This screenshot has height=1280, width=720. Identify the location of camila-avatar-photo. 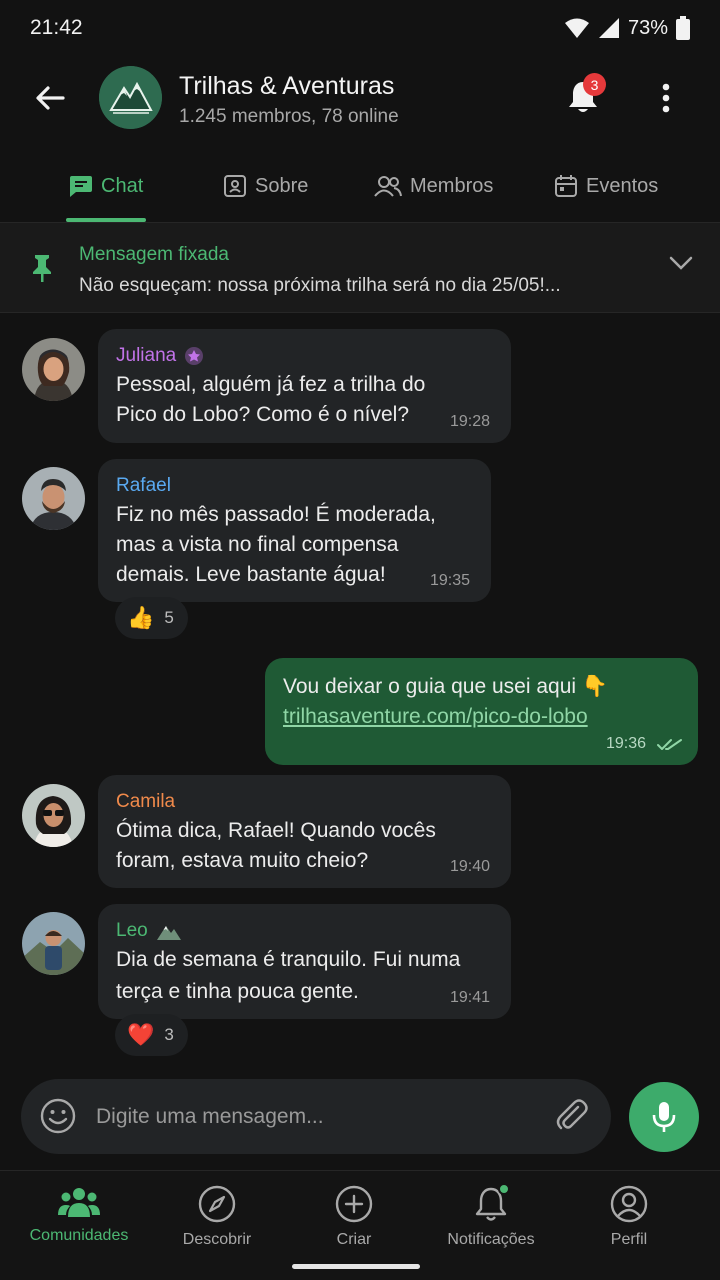
(53, 815).